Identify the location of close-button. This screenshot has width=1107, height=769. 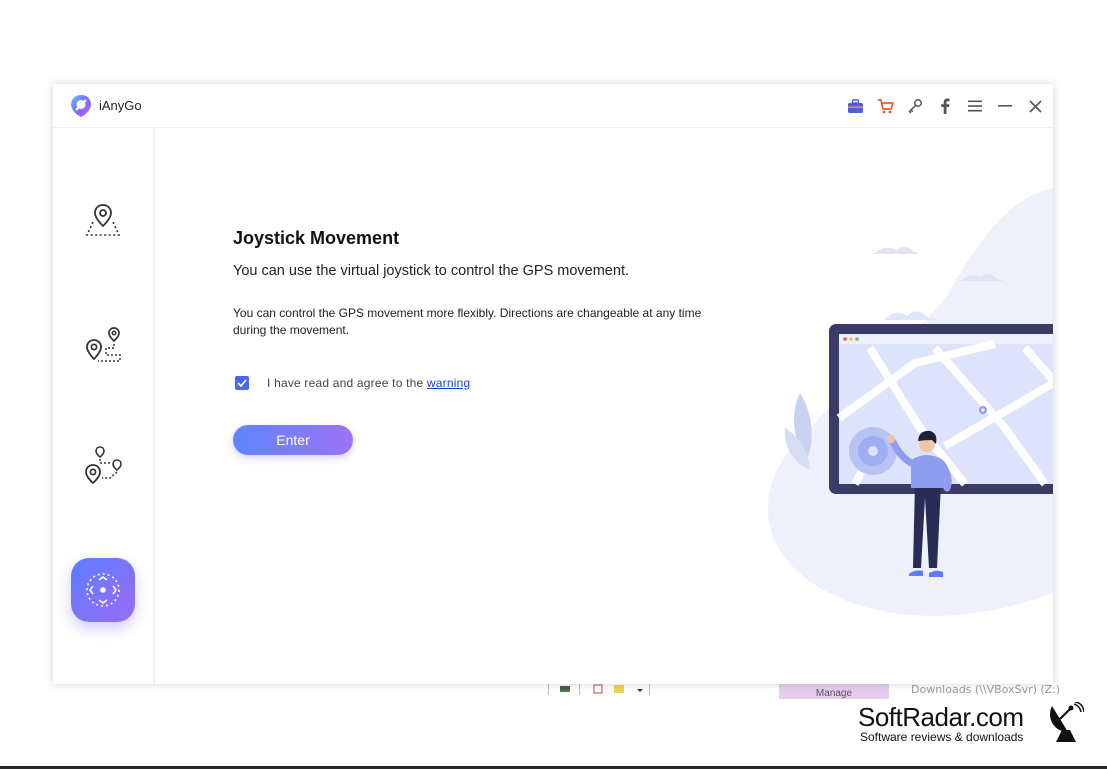
(1035, 106).